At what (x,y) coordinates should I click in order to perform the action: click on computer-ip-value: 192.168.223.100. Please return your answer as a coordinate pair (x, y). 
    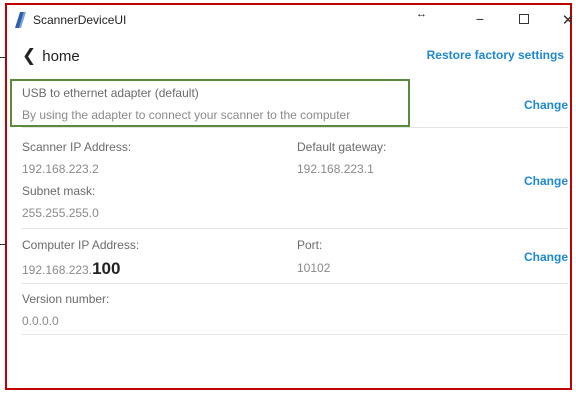
    Looking at the image, I should click on (71, 269).